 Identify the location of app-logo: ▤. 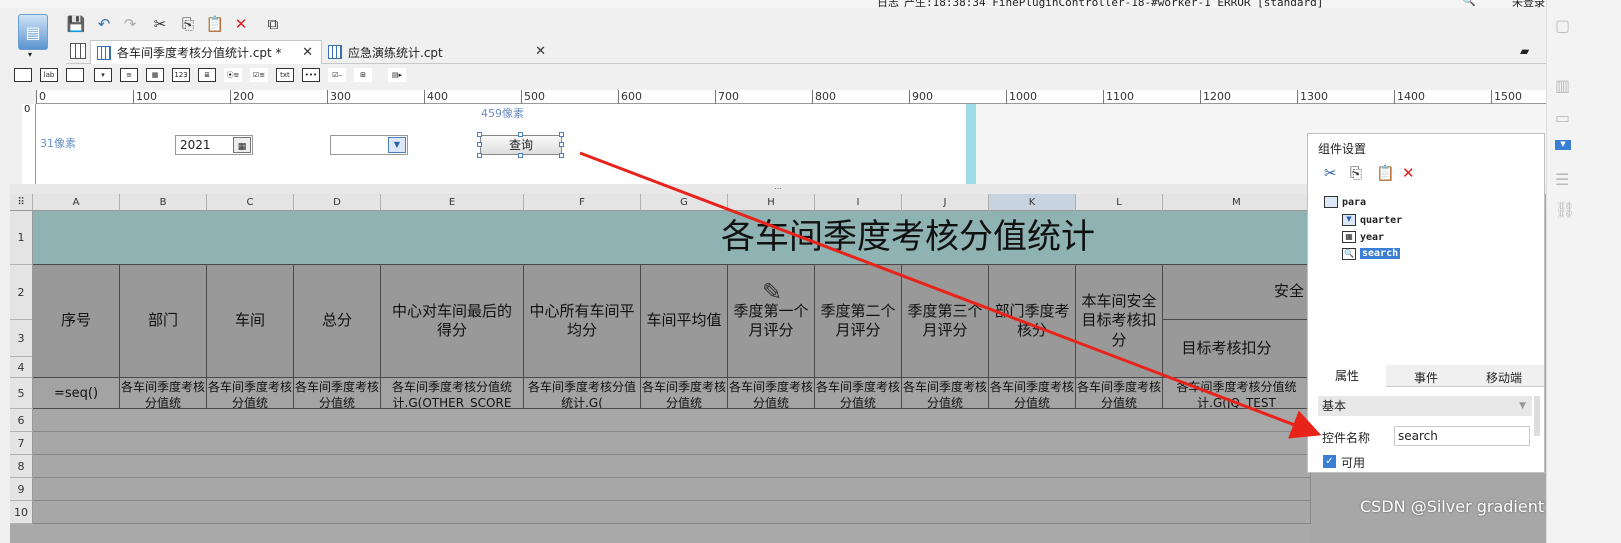
(33, 32).